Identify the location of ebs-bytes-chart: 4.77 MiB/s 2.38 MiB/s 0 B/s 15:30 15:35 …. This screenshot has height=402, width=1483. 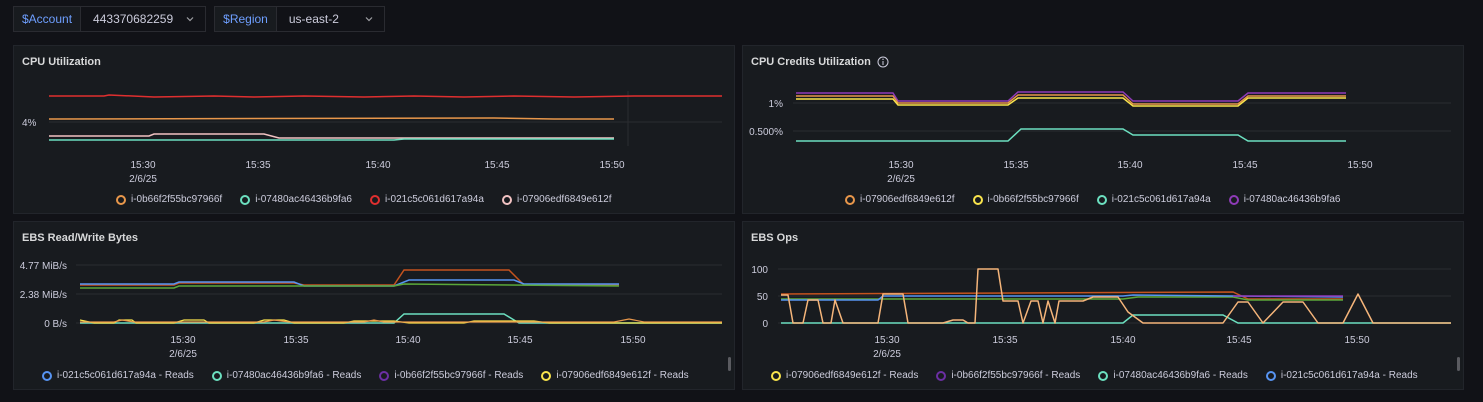
(371, 310).